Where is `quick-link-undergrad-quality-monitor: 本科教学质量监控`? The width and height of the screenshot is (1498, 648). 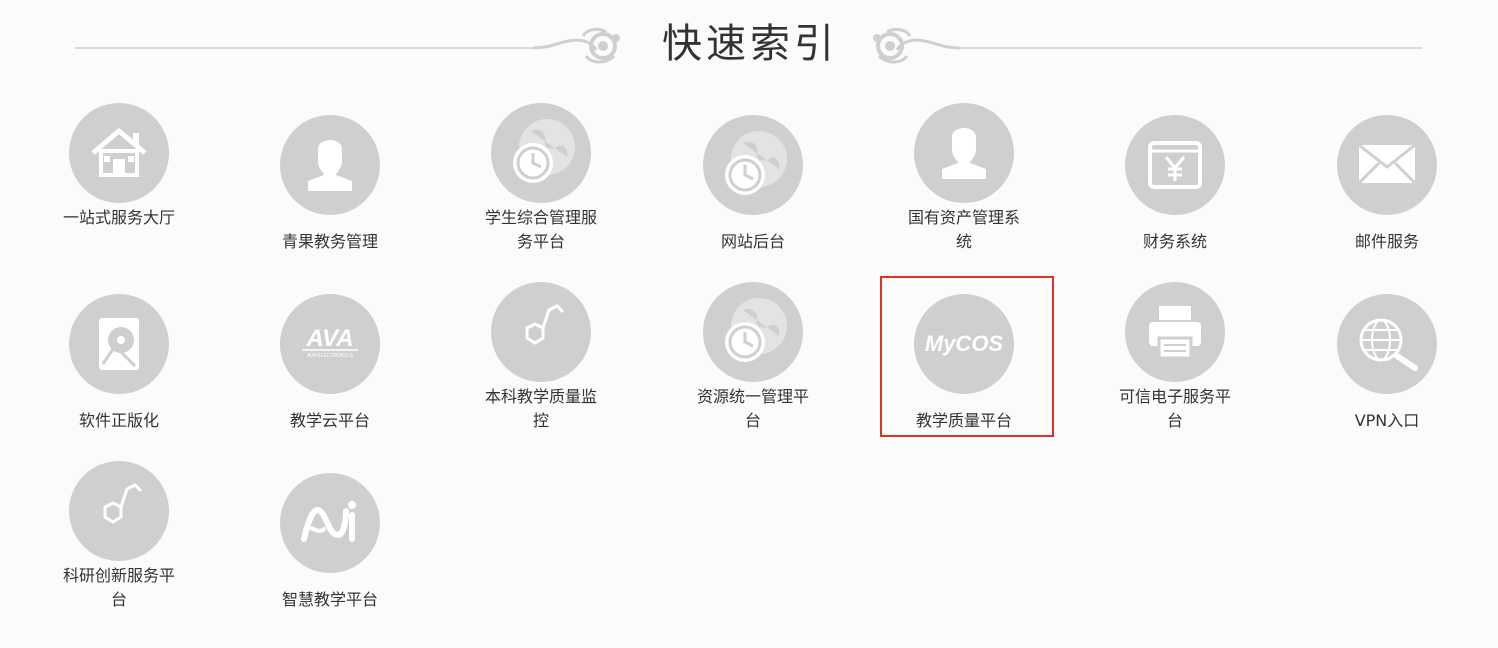
quick-link-undergrad-quality-monitor: 本科教学质量监控 is located at coordinates (541, 369).